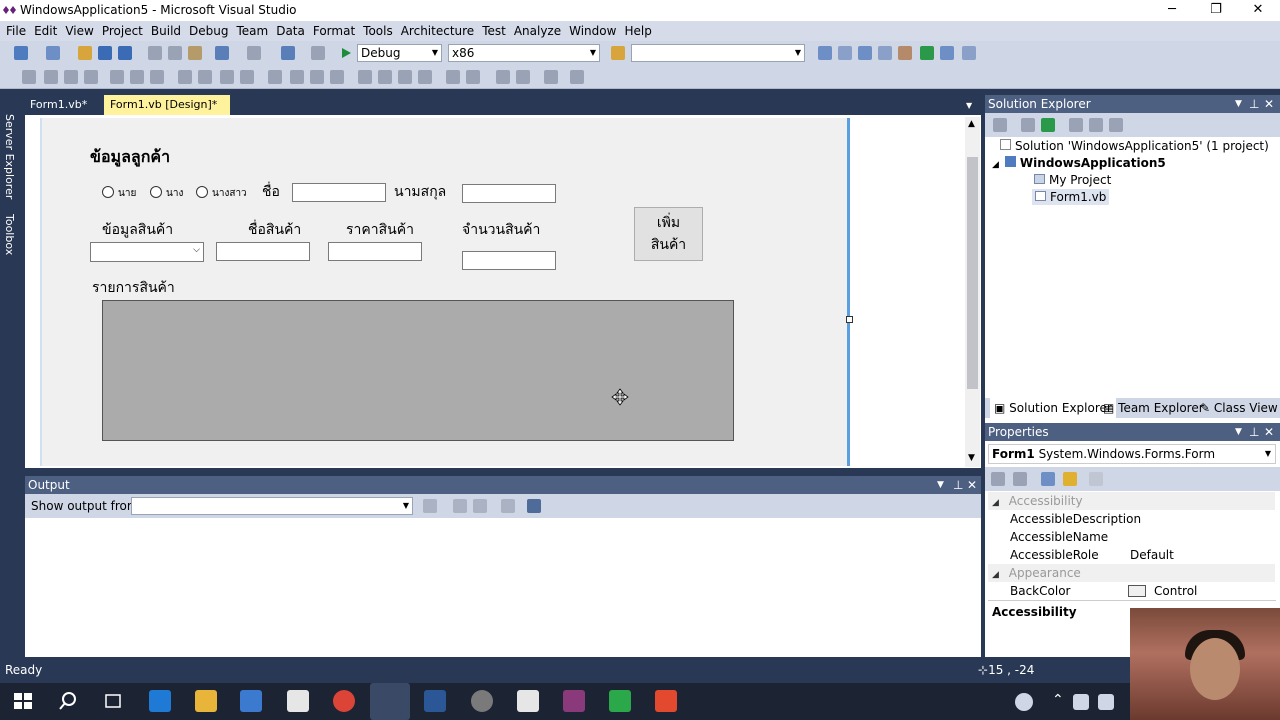  What do you see at coordinates (1131, 501) in the screenshot?
I see `category-accessibility: ◢ Accessibility` at bounding box center [1131, 501].